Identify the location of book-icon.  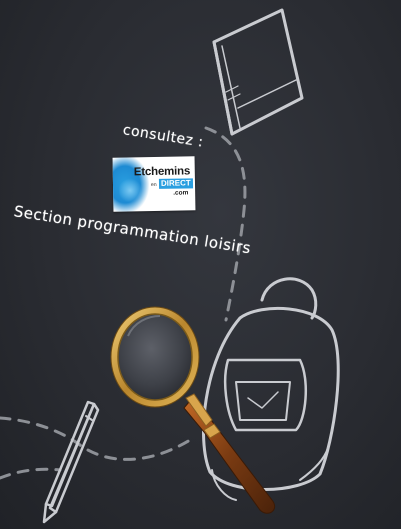
(258, 72).